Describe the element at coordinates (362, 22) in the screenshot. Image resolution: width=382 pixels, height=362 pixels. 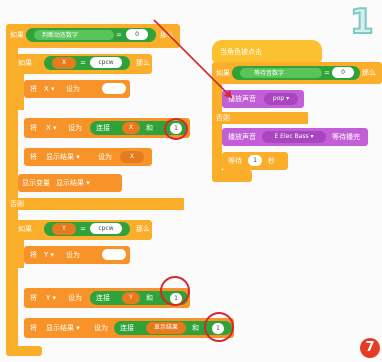
I see `step-number: 1` at that location.